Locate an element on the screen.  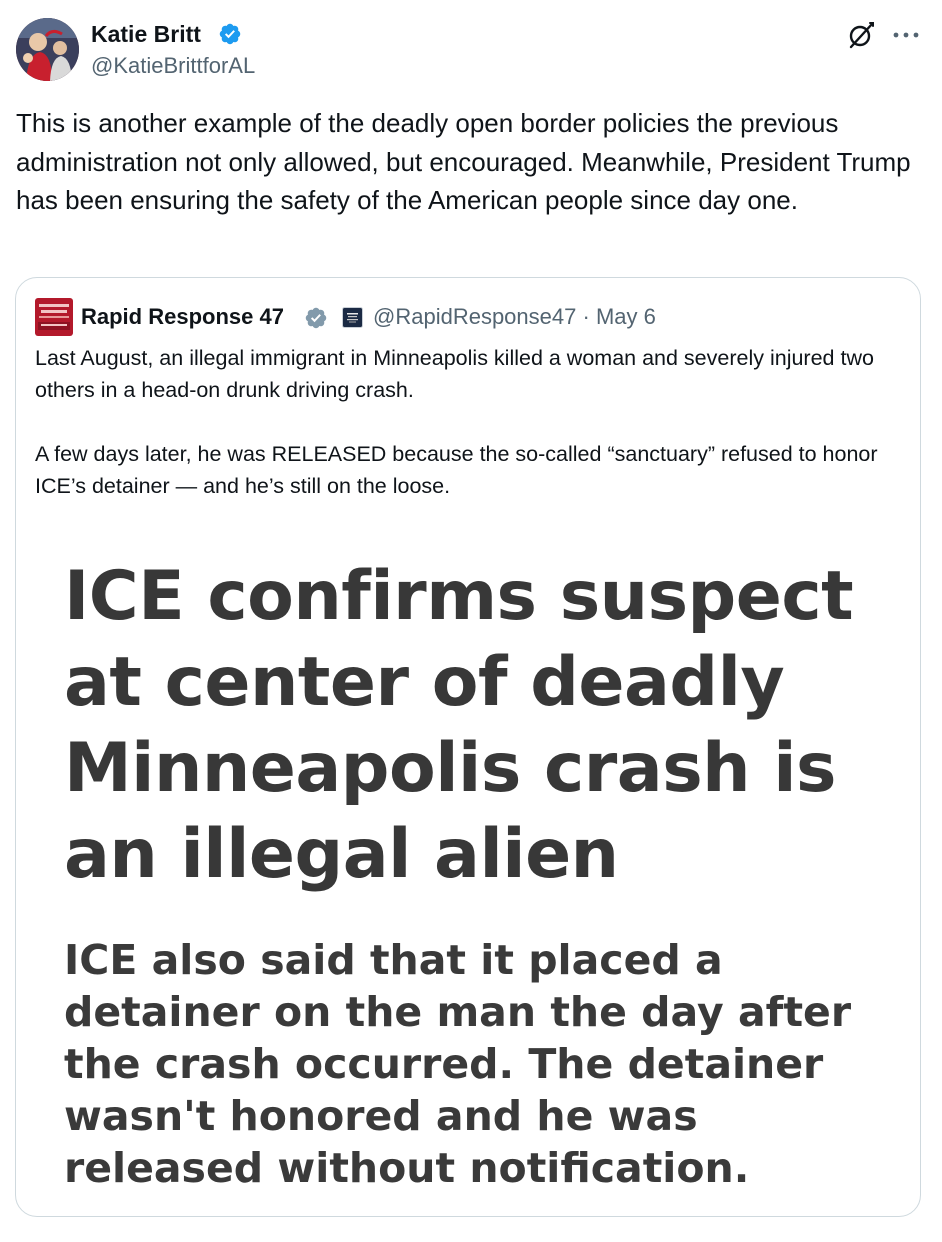
author-handle: @KatieBrittforAL is located at coordinates (173, 66).